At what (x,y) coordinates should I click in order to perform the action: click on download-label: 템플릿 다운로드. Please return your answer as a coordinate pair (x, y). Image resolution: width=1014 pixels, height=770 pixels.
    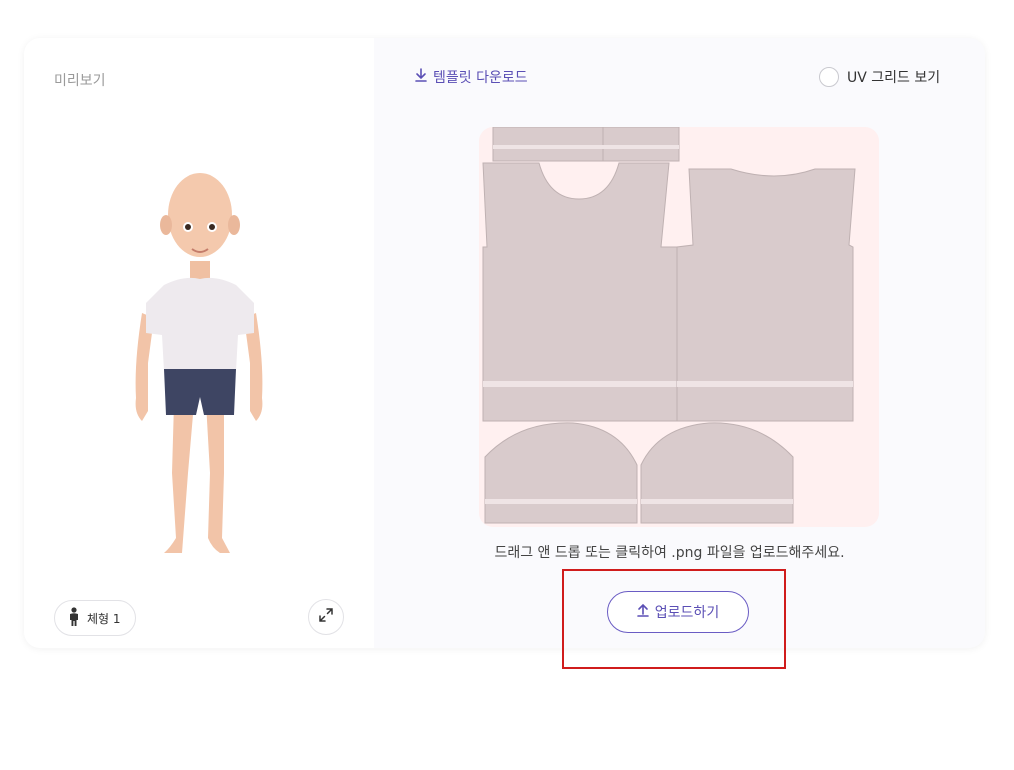
    Looking at the image, I should click on (480, 78).